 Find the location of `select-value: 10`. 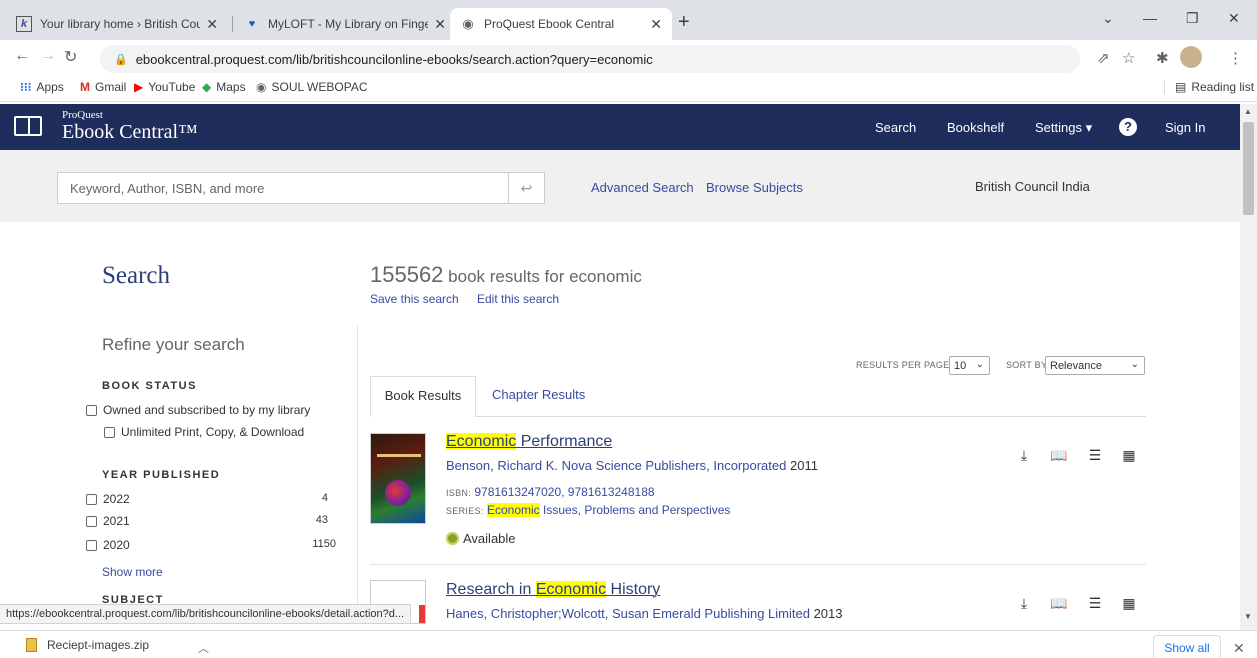

select-value: 10 is located at coordinates (960, 365).